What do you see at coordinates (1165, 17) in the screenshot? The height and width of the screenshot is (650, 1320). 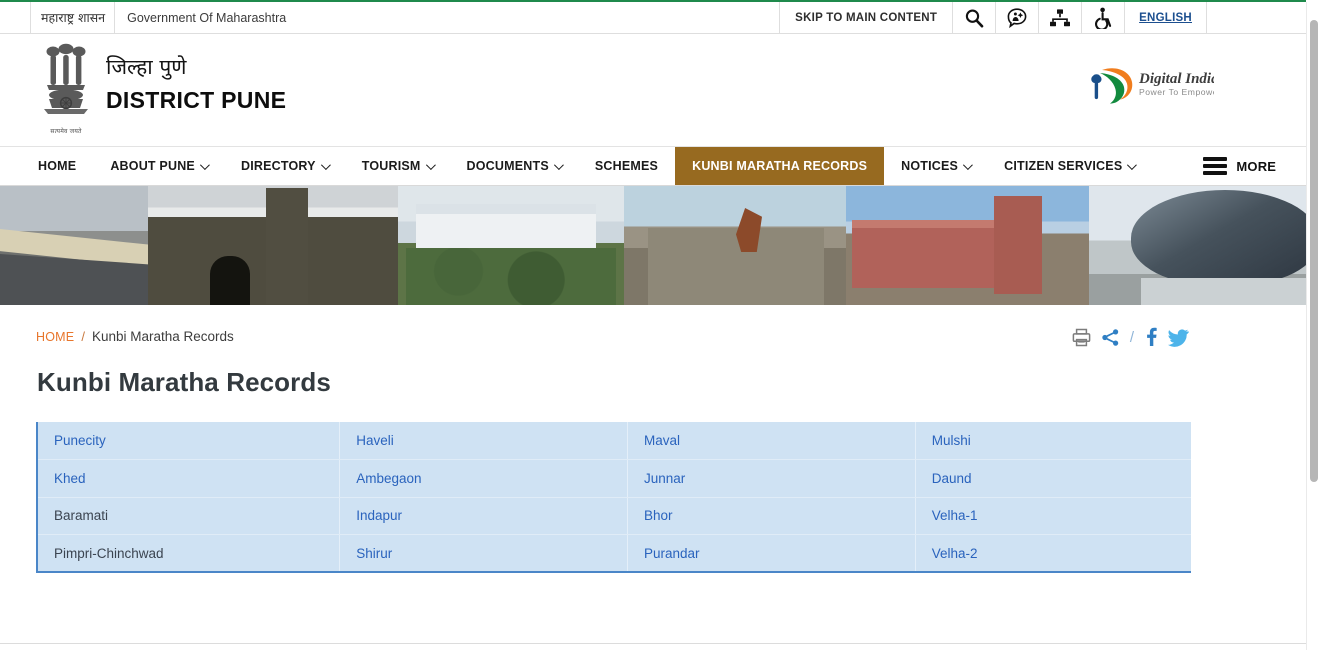 I see `language-selector: ENGLISH` at bounding box center [1165, 17].